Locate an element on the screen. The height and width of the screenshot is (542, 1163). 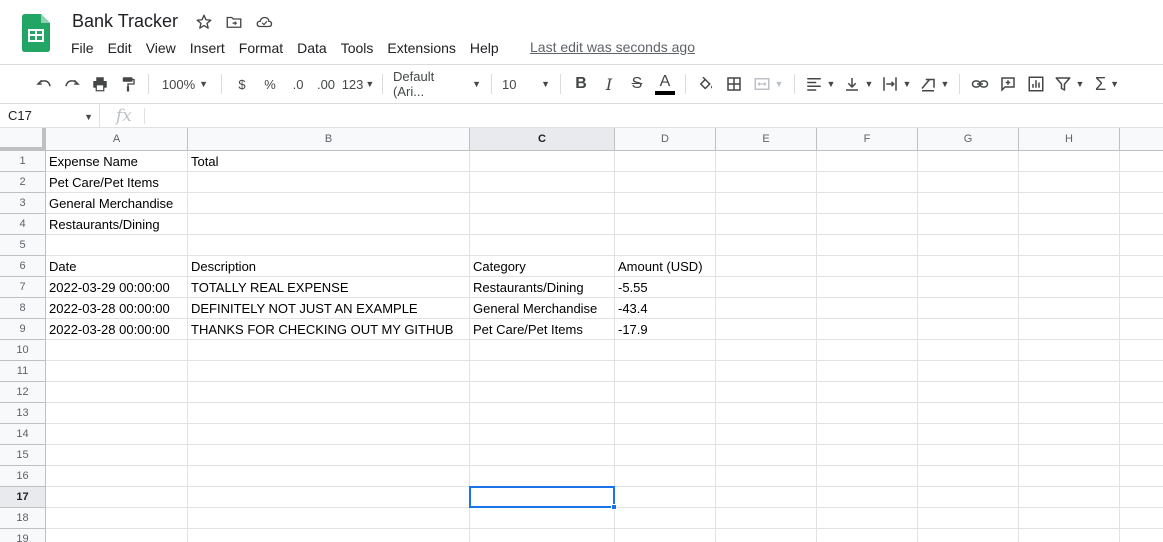
merge-cells-icon: ▼ is located at coordinates (768, 84).